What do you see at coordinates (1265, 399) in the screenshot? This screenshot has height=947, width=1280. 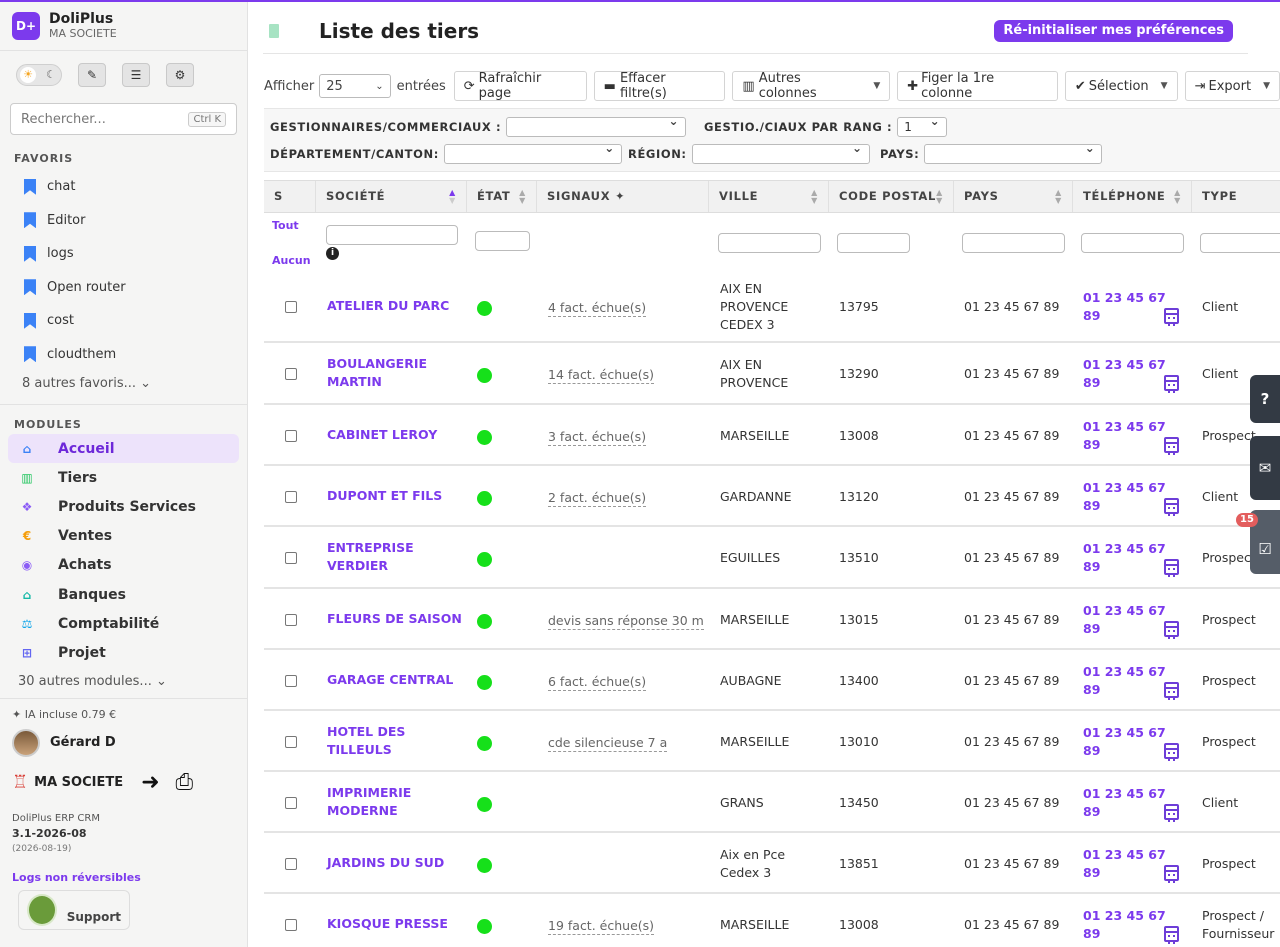 I see `help-tab: ?` at bounding box center [1265, 399].